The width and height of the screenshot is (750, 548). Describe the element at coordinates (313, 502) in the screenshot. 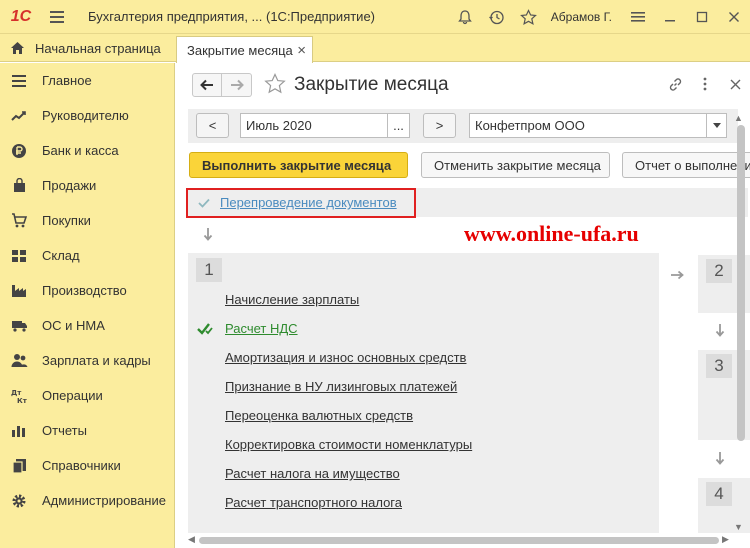

I see `task-link: Расчет транспортного налога` at that location.